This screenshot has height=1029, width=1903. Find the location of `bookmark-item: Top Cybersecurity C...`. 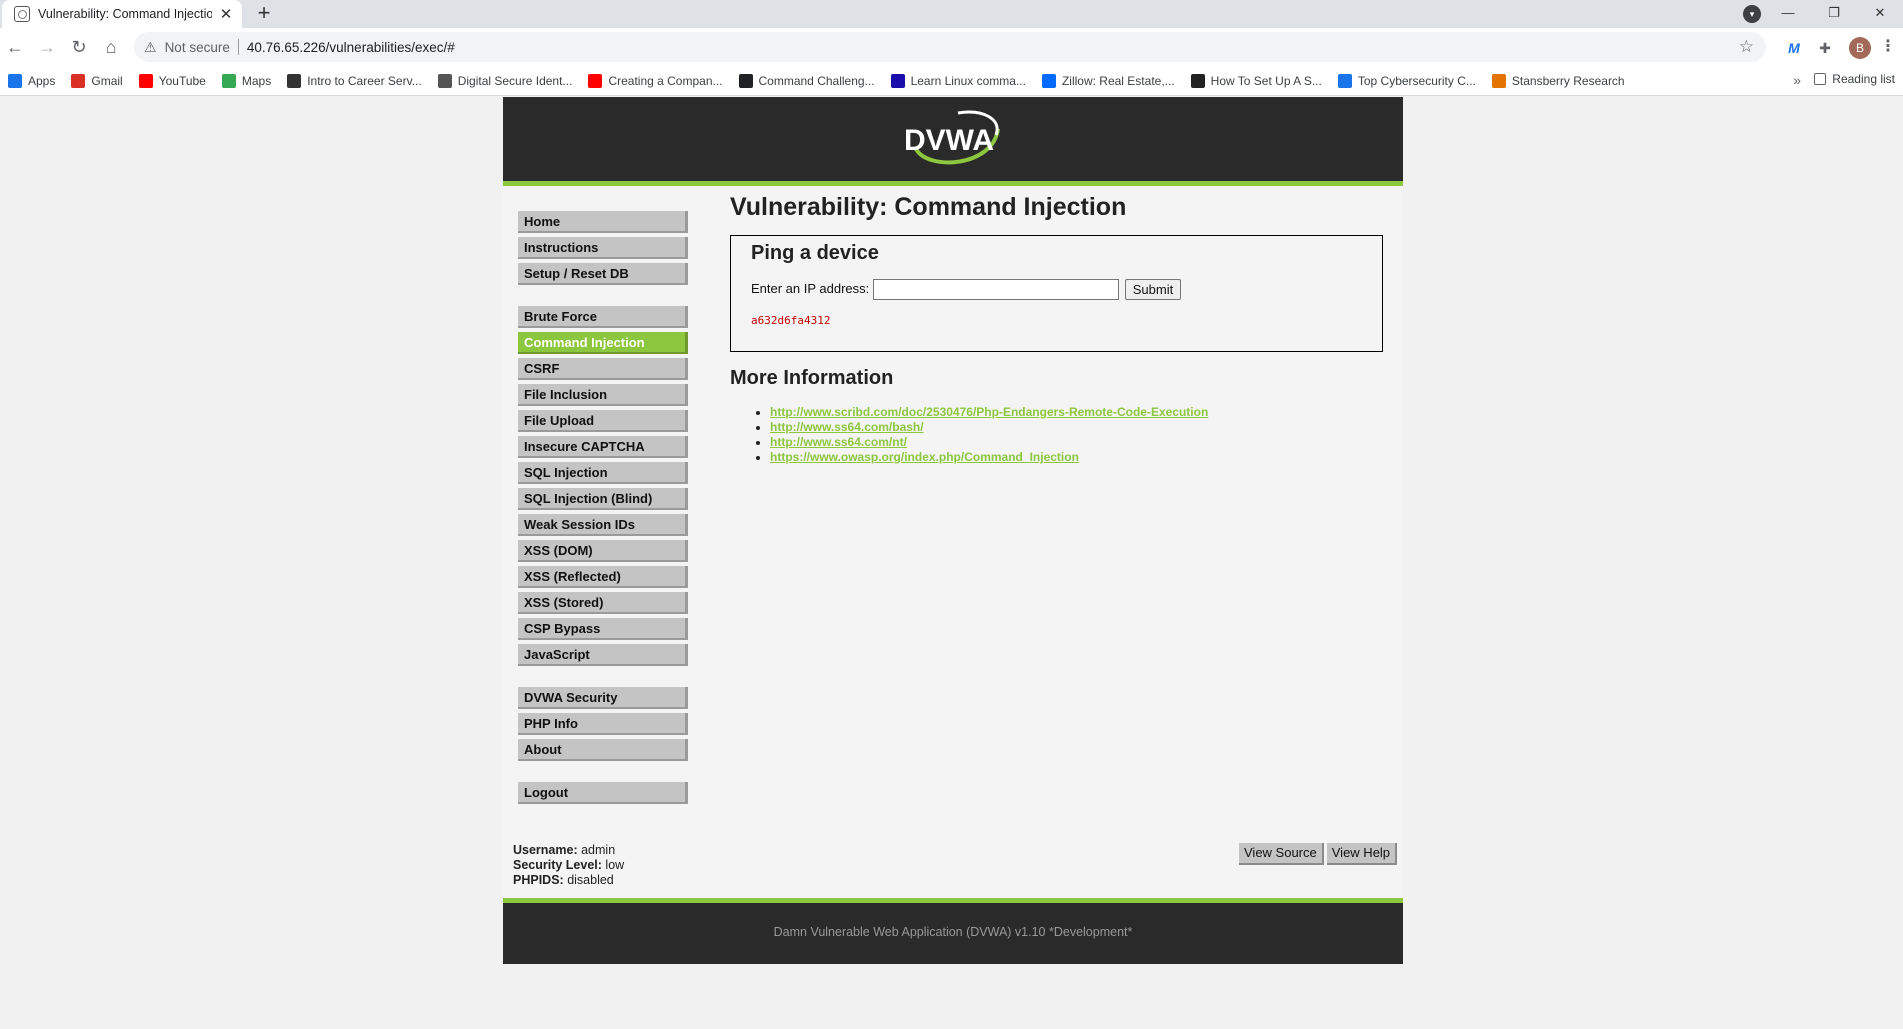

bookmark-item: Top Cybersecurity C... is located at coordinates (1406, 80).